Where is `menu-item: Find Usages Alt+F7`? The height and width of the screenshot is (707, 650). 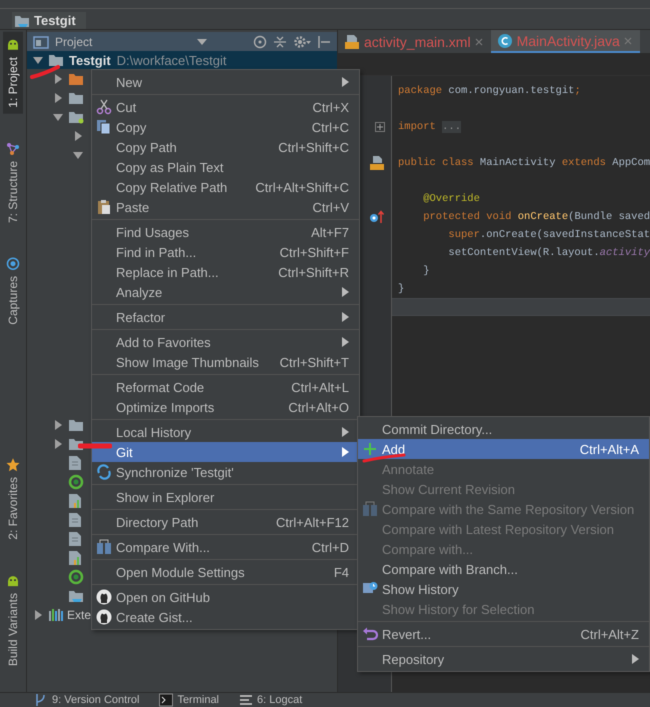 menu-item: Find Usages Alt+F7 is located at coordinates (225, 232).